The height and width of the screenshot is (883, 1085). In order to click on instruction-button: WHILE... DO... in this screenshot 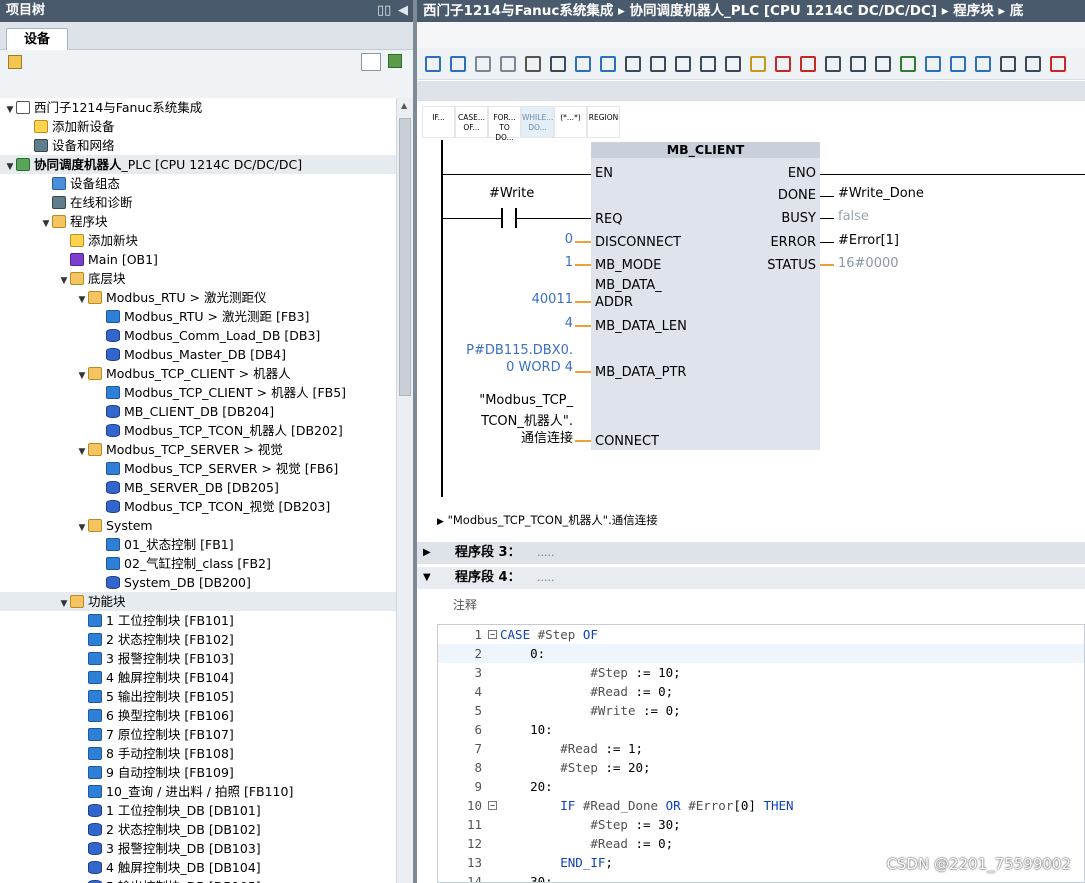, I will do `click(537, 122)`.